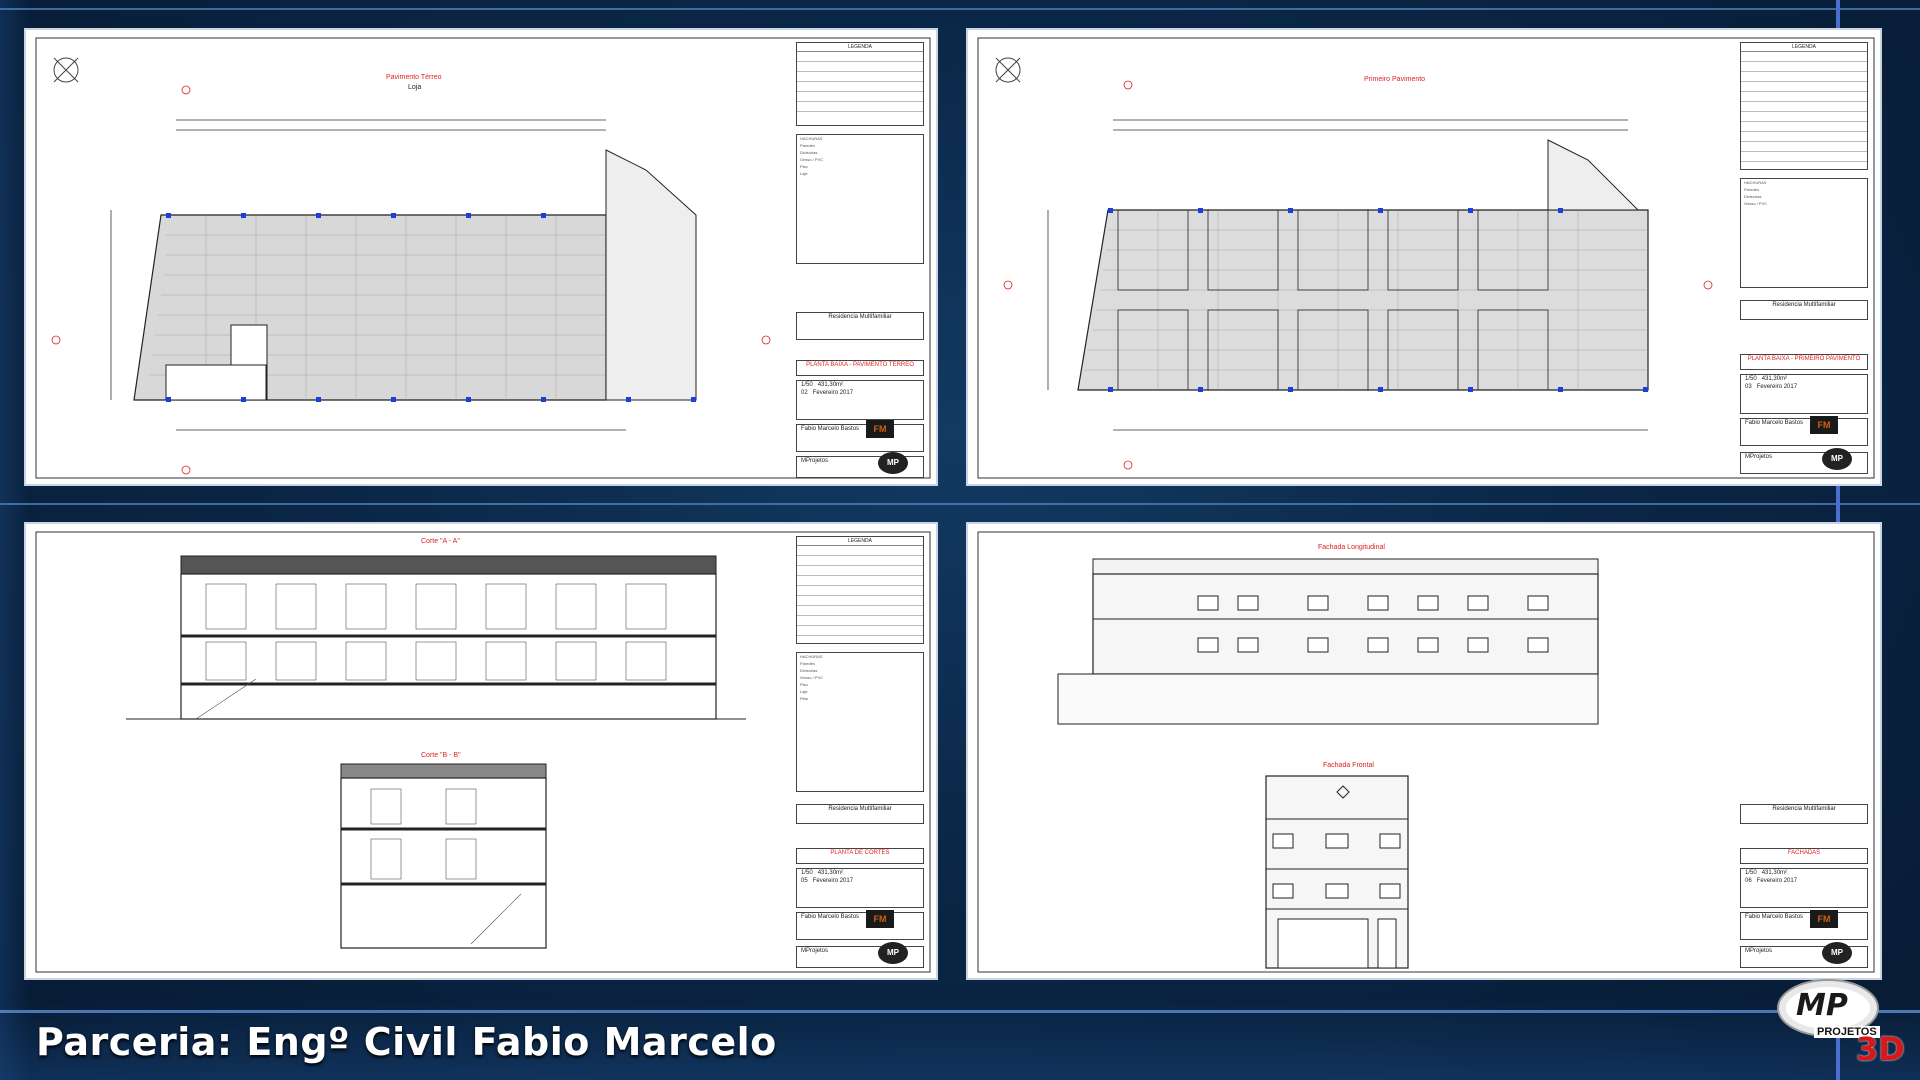 The image size is (1920, 1080). I want to click on hatch-legend: HACHURAS Paredes Divisórias Gesso / PVC, so click(1804, 233).